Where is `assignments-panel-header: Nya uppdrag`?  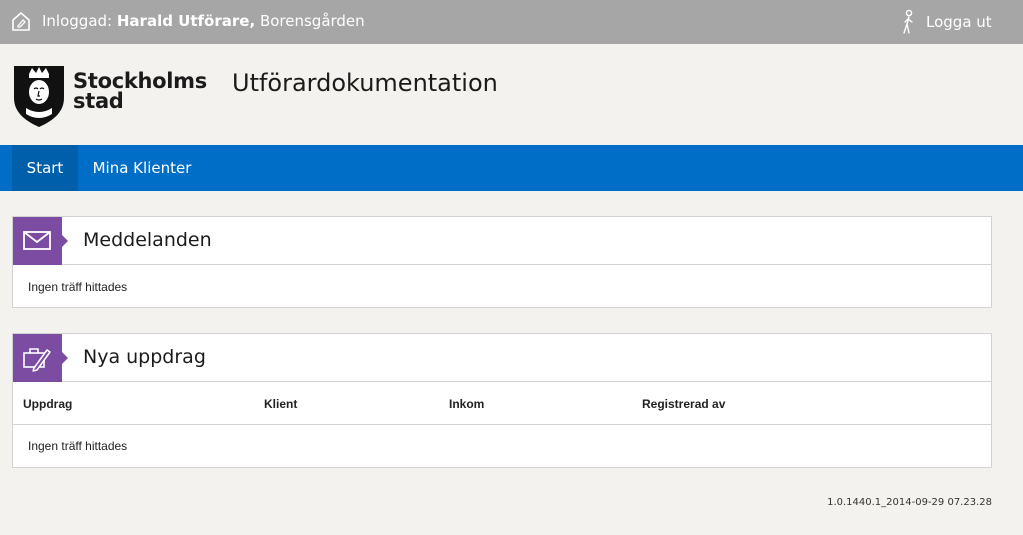
assignments-panel-header: Nya uppdrag is located at coordinates (502, 358).